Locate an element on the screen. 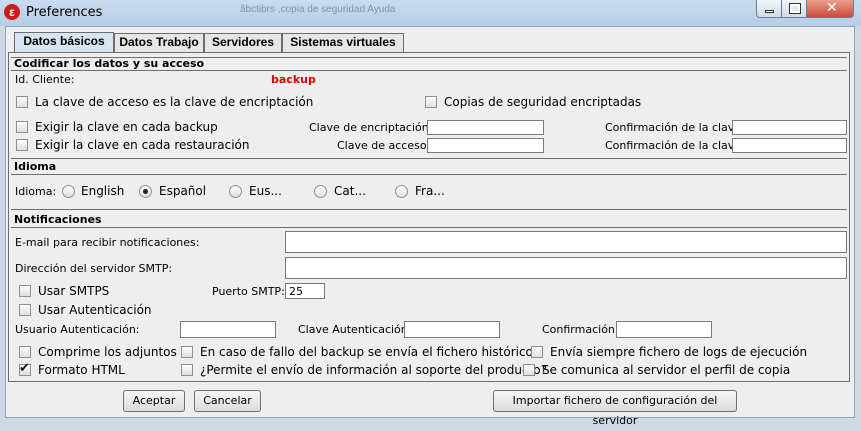  section-title-language: Idioma is located at coordinates (35, 166).